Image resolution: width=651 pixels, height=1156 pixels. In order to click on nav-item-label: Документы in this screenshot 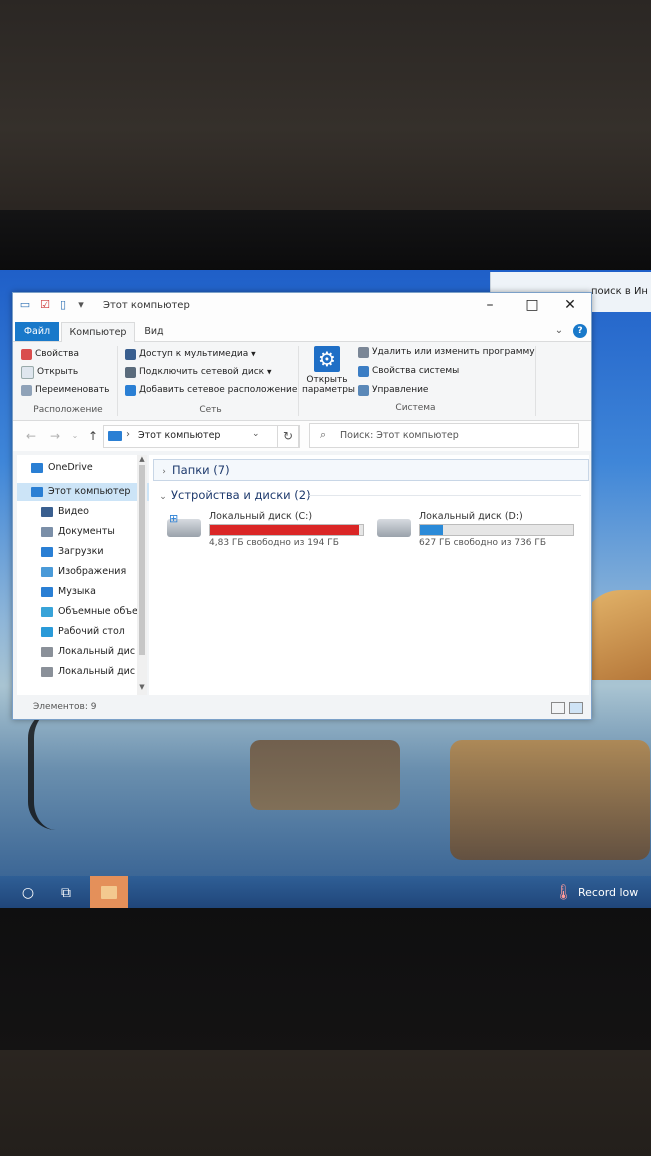, I will do `click(86, 531)`.